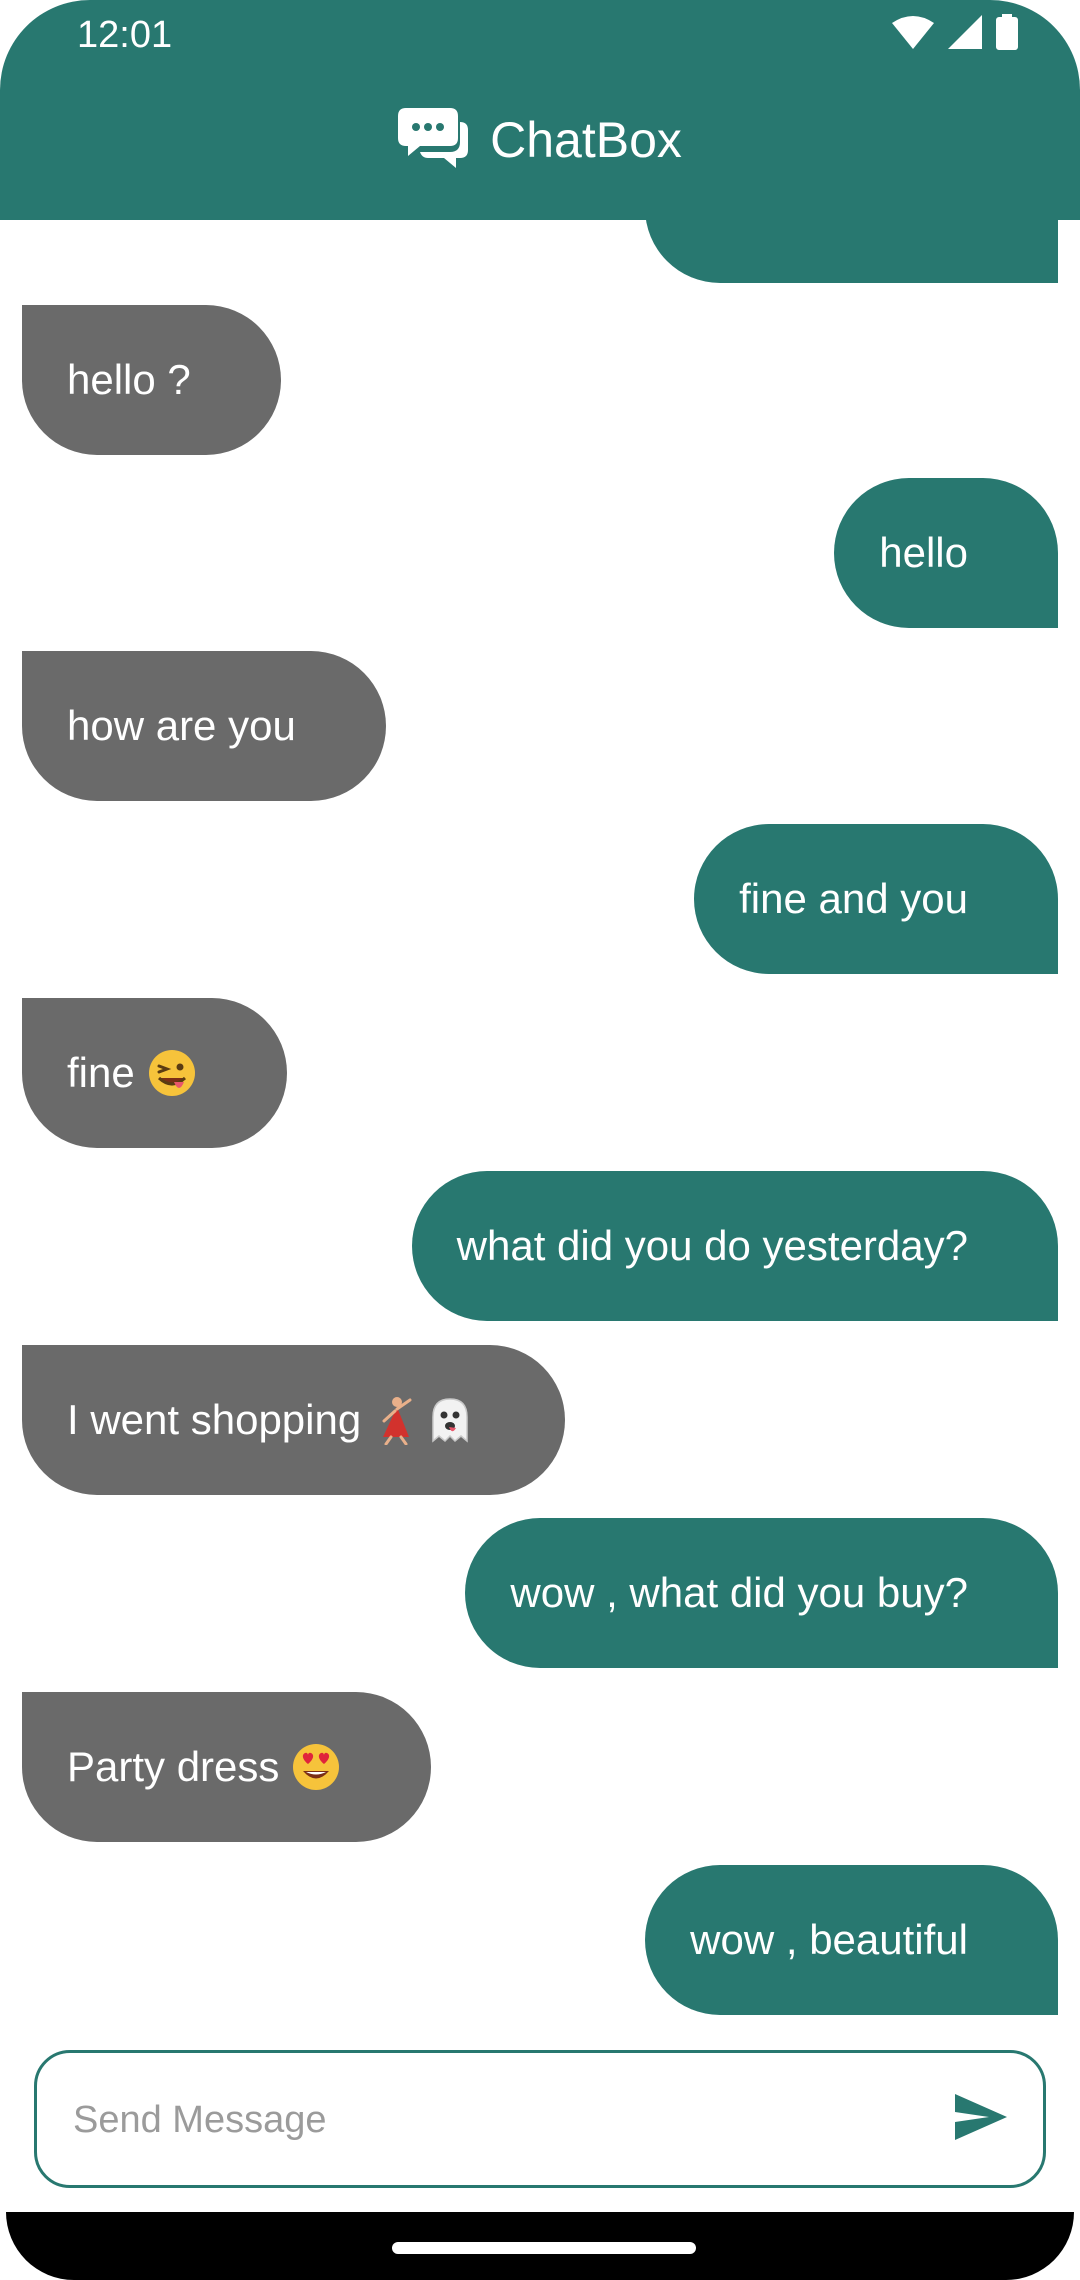  Describe the element at coordinates (172, 1073) in the screenshot. I see `winking-face-with-tongue-icon` at that location.